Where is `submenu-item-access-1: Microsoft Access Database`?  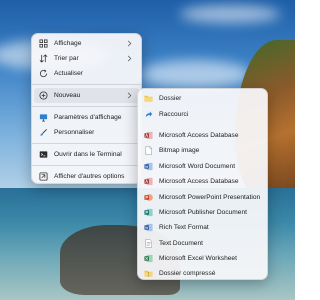 submenu-item-access-1: Microsoft Access Database is located at coordinates (202, 135).